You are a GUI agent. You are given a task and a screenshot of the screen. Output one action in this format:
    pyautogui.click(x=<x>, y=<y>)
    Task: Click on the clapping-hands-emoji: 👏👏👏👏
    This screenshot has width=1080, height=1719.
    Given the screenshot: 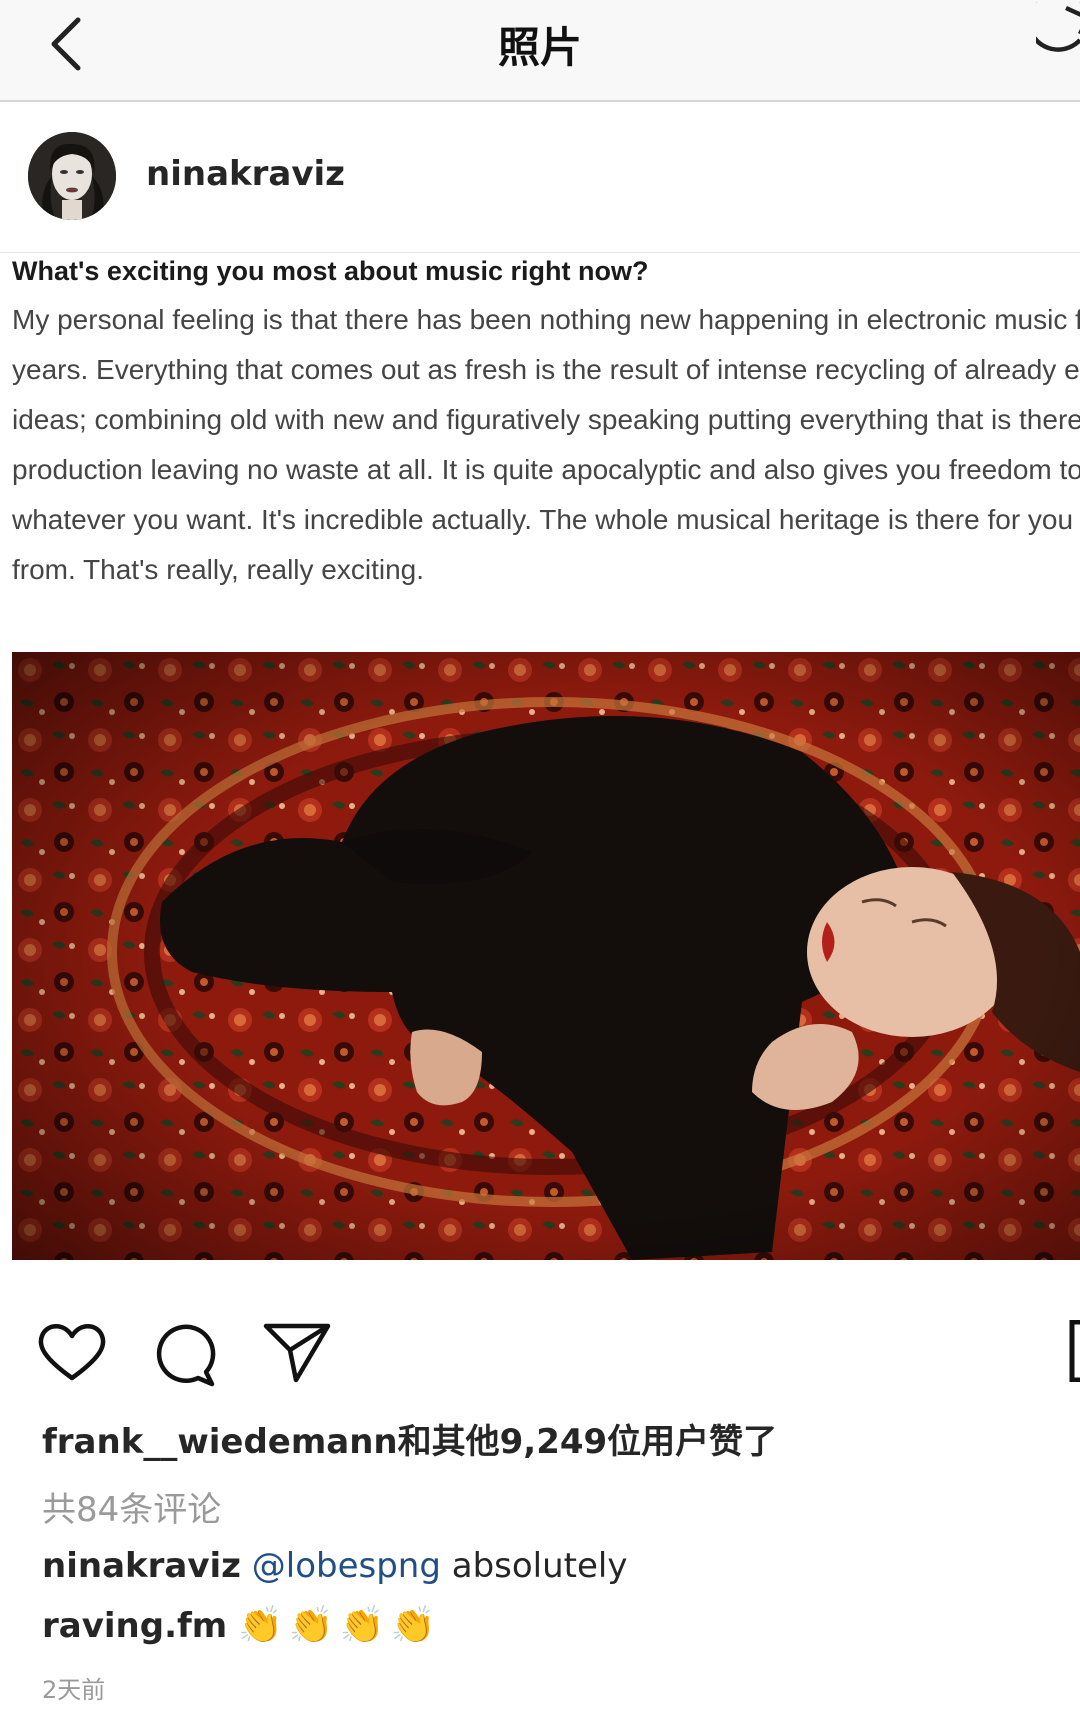 What is the action you would take?
    pyautogui.click(x=340, y=1625)
    